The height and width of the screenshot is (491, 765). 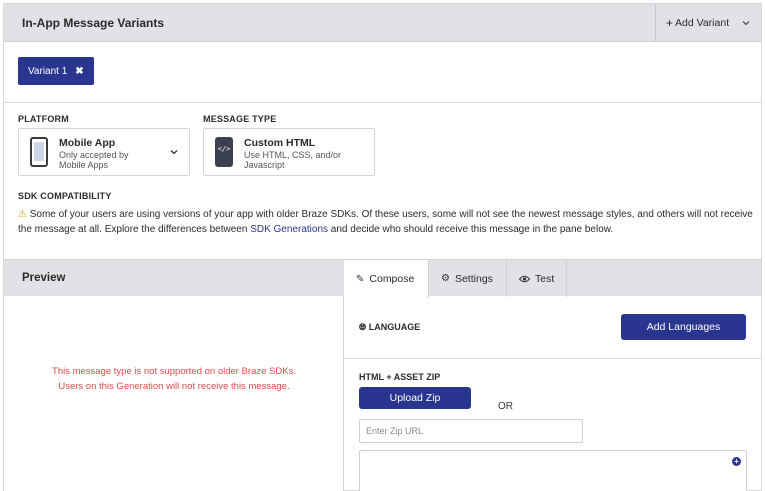 What do you see at coordinates (43, 119) in the screenshot?
I see `platform-section-label: PLATFORM` at bounding box center [43, 119].